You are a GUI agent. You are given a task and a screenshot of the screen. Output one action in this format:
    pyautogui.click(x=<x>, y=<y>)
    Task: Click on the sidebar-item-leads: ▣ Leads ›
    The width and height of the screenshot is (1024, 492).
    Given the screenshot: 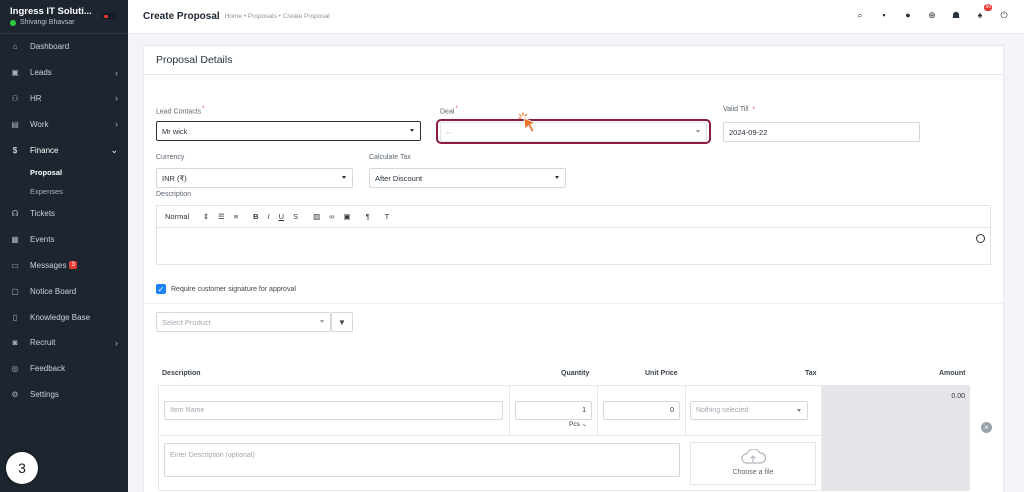 What is the action you would take?
    pyautogui.click(x=64, y=73)
    